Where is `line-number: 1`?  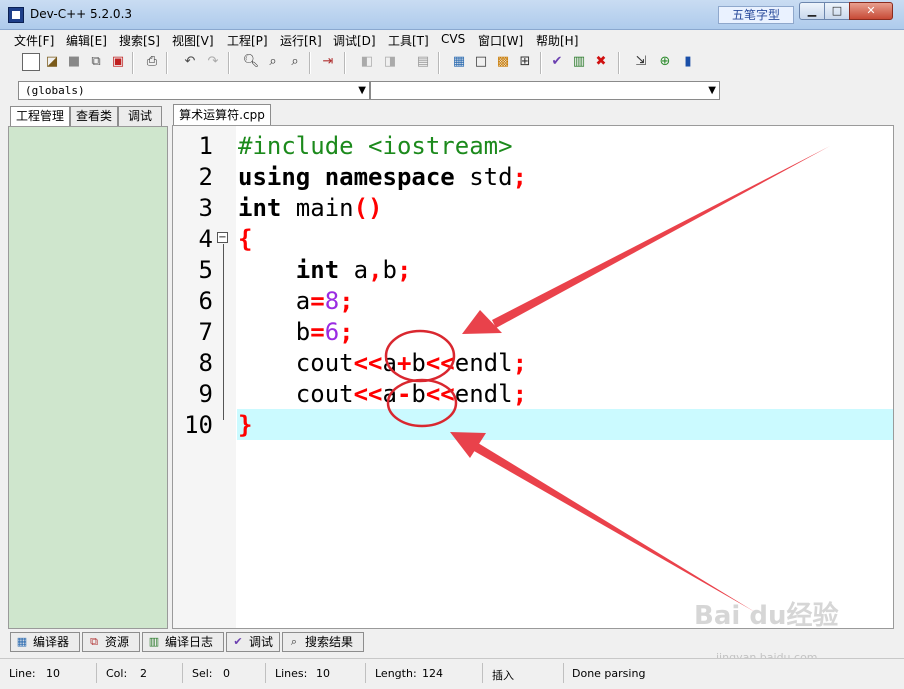 line-number: 1 is located at coordinates (205, 146).